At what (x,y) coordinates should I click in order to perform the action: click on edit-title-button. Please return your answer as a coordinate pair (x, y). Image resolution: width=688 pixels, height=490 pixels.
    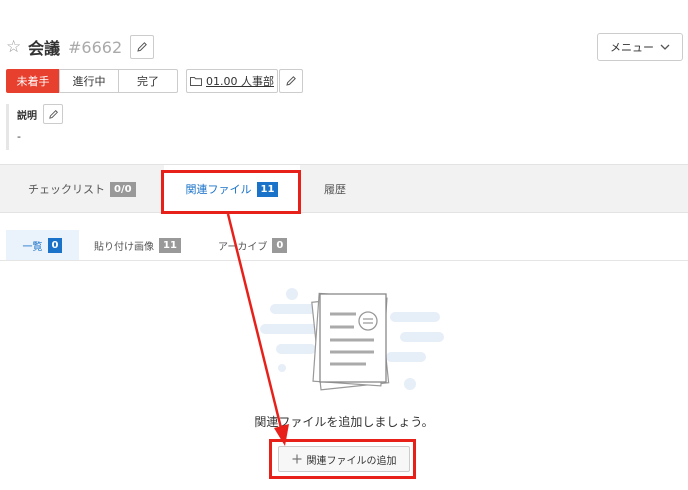
    Looking at the image, I should click on (142, 47).